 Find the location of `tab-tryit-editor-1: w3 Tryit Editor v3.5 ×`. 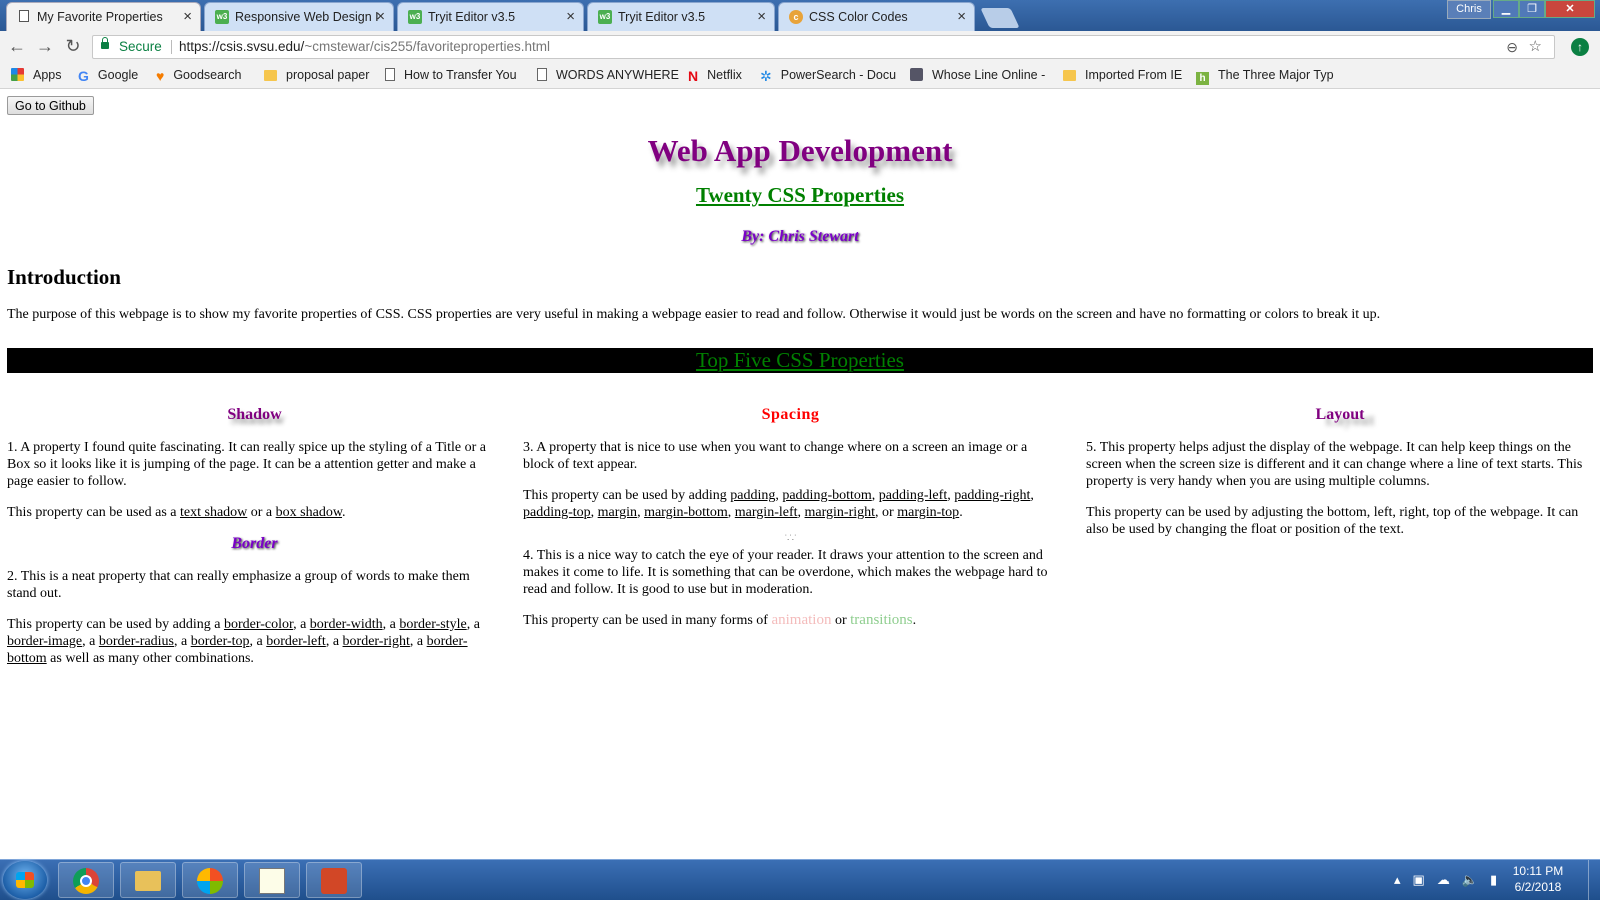

tab-tryit-editor-1: w3 Tryit Editor v3.5 × is located at coordinates (490, 16).